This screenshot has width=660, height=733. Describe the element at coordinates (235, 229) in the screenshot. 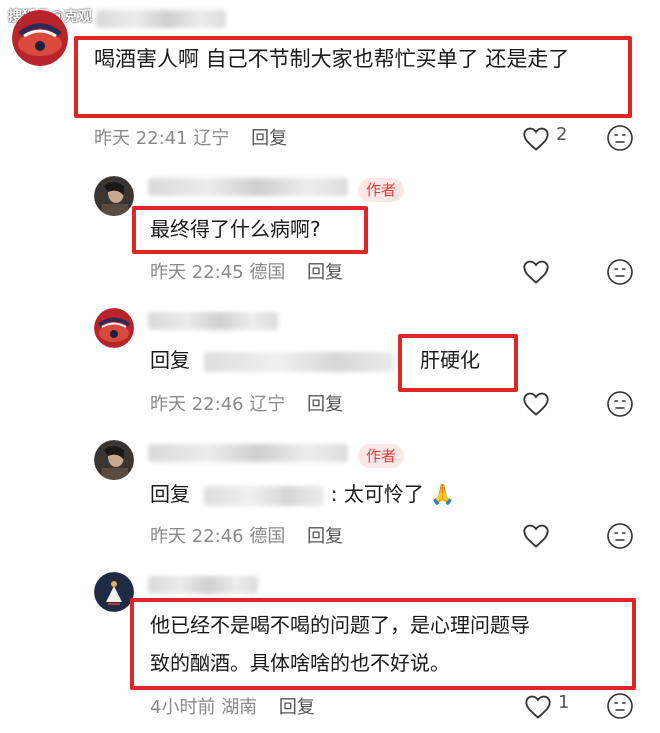

I see `comment-text: 最终得了什么病啊?` at that location.